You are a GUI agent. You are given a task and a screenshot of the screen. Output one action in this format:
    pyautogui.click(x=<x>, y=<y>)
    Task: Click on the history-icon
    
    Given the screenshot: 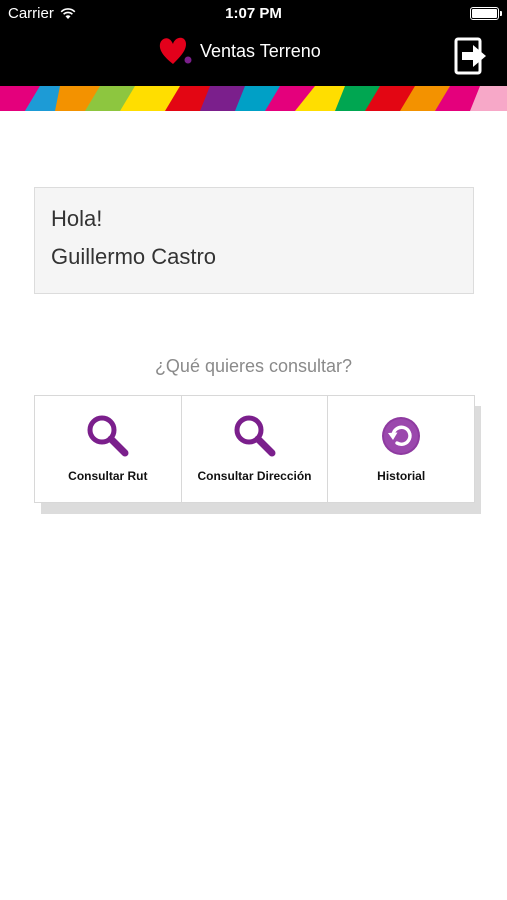 What is the action you would take?
    pyautogui.click(x=401, y=436)
    